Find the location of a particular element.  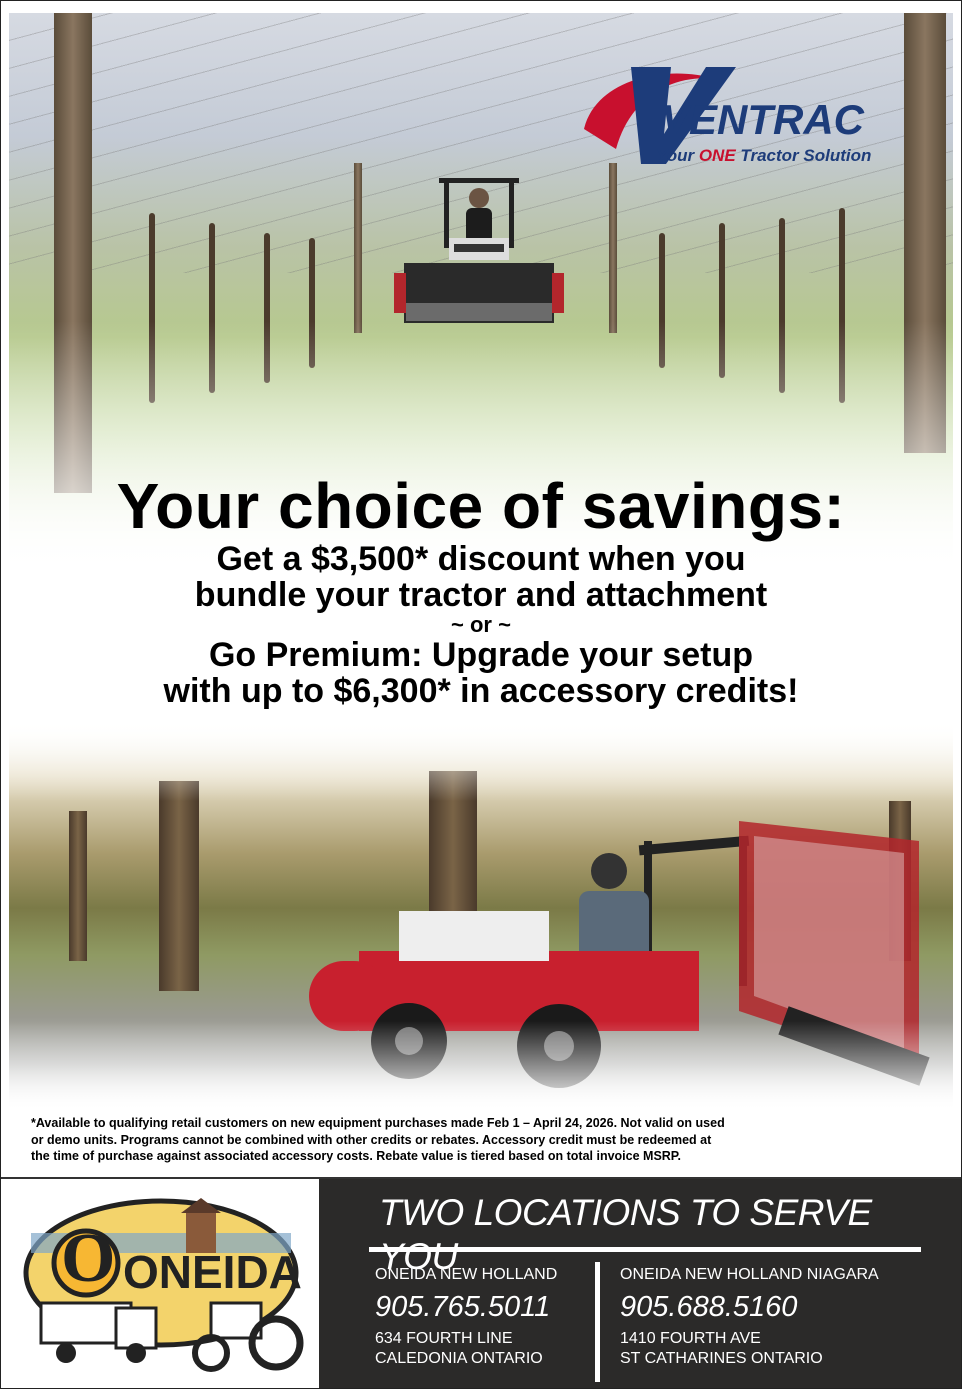

locations-separator is located at coordinates (597, 1322).